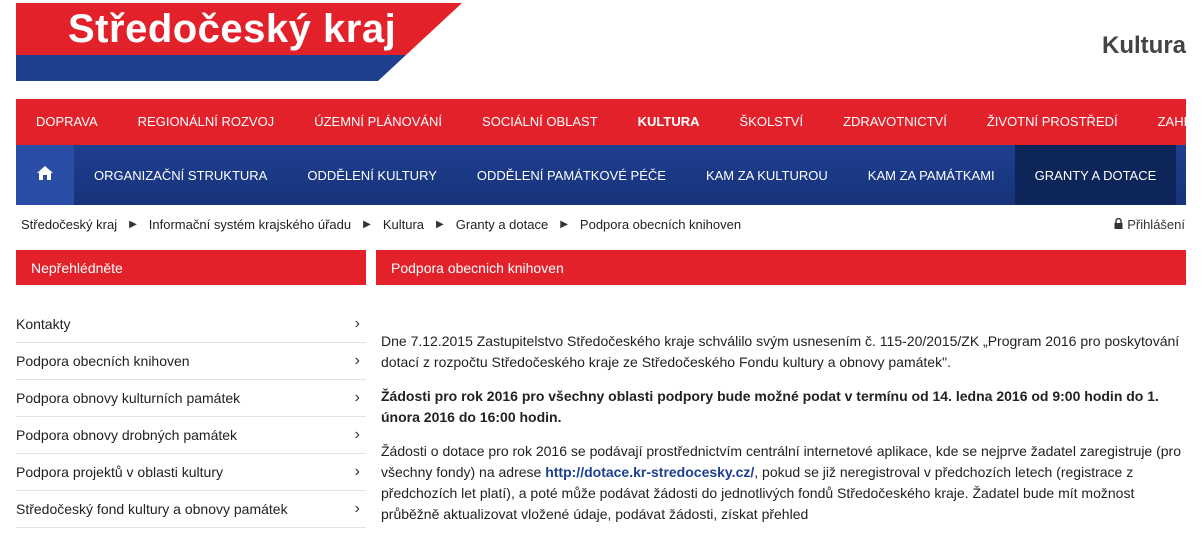 Image resolution: width=1202 pixels, height=538 pixels. What do you see at coordinates (772, 122) in the screenshot?
I see `nav-skolstvi: Školství` at bounding box center [772, 122].